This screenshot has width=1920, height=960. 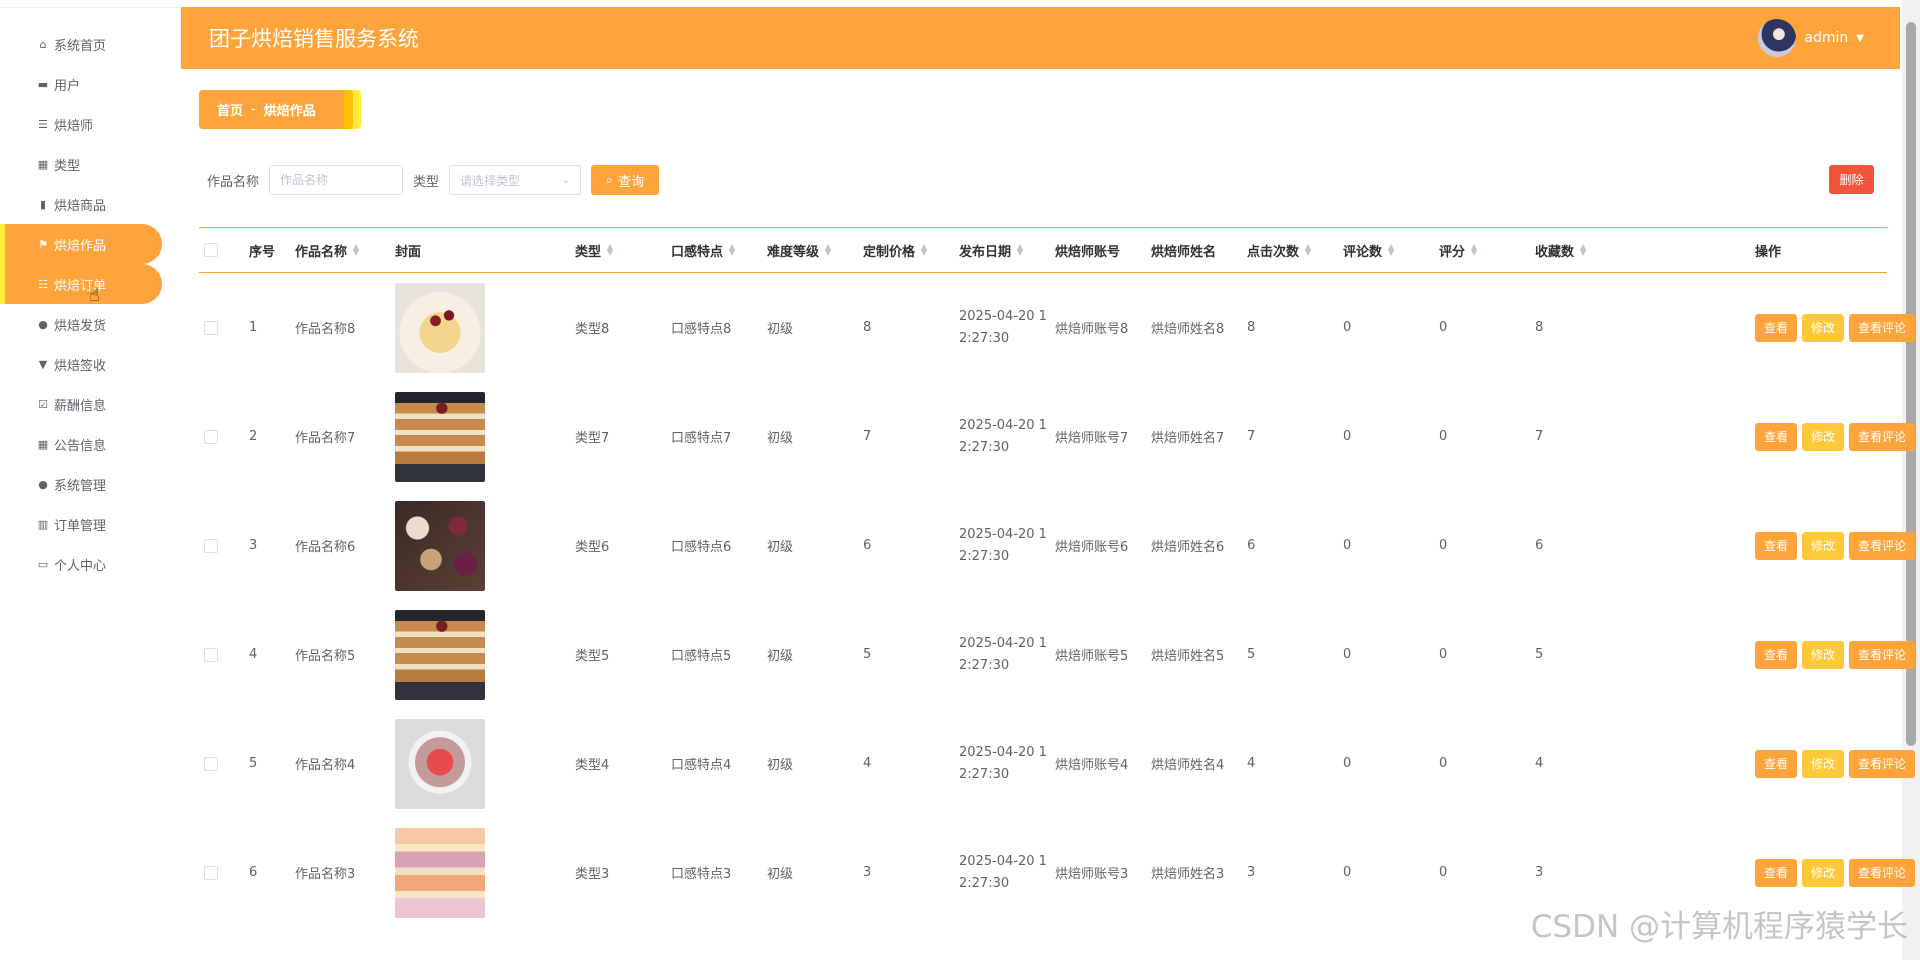 I want to click on page-scrollbar-track, so click(x=1911, y=480).